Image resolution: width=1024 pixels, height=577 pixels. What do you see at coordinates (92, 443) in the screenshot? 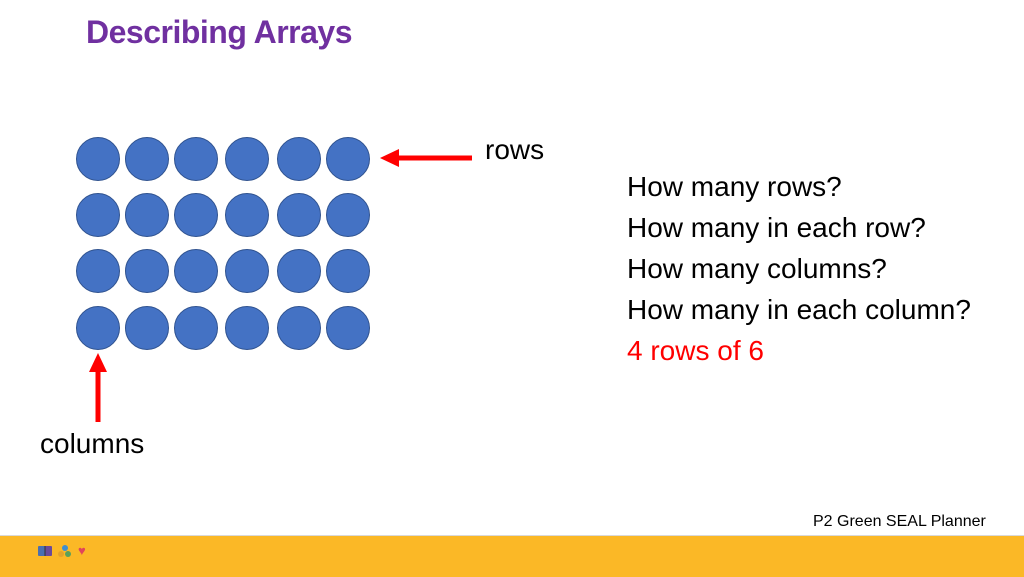
I see `columns-label: columns` at bounding box center [92, 443].